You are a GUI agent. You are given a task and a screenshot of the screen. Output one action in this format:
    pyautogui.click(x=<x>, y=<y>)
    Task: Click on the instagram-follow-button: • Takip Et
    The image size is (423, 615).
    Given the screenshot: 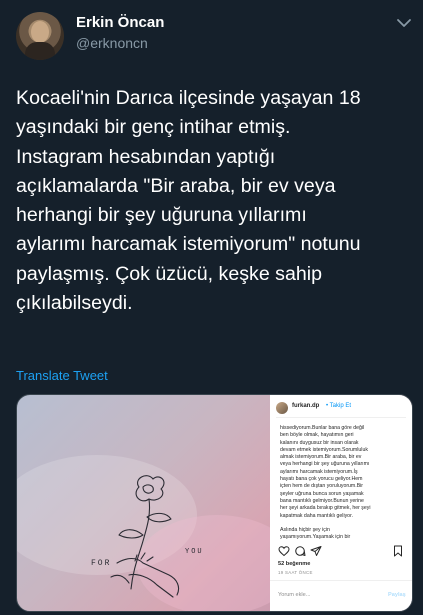 What is the action you would take?
    pyautogui.click(x=339, y=406)
    